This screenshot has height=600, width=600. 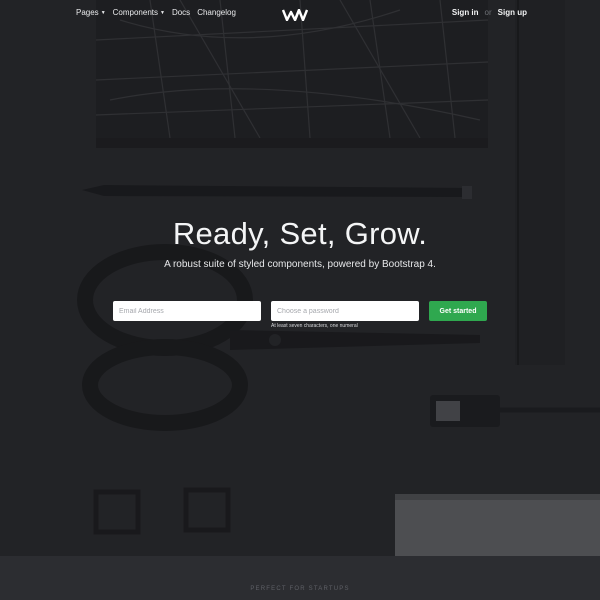 I want to click on nav-item-label: Components, so click(x=135, y=12).